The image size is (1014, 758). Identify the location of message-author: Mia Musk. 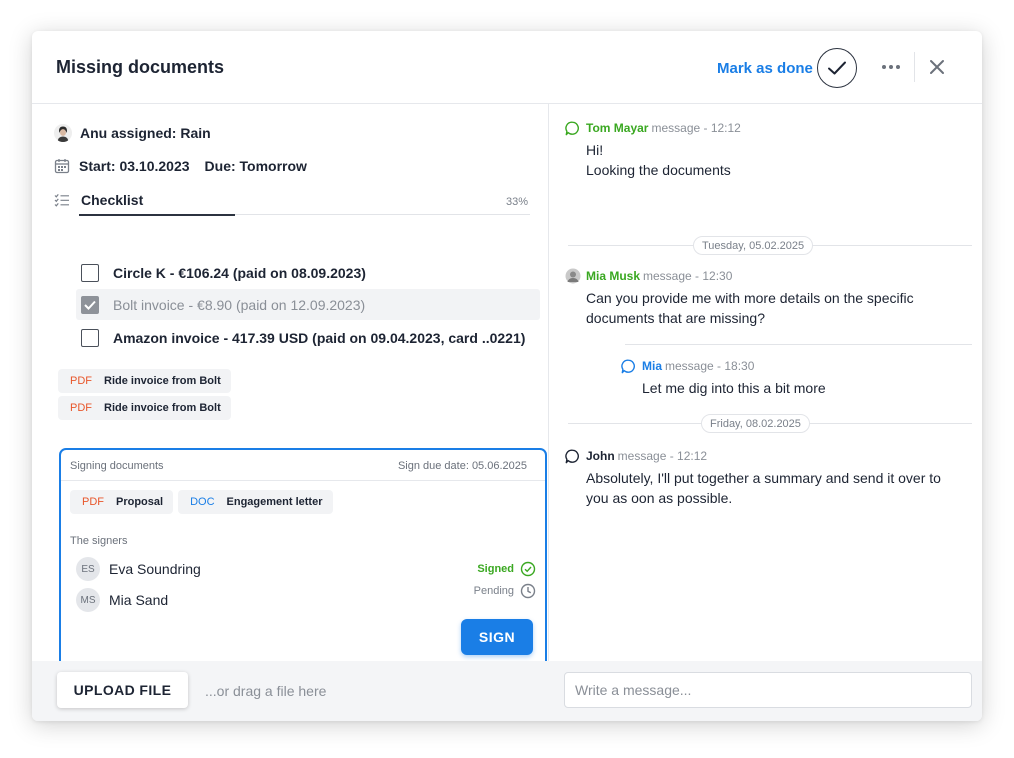
(613, 276).